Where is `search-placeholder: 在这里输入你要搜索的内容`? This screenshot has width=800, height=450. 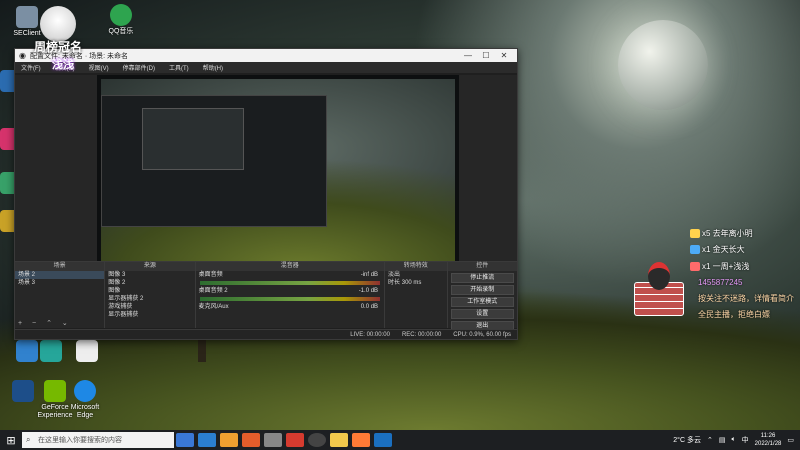 search-placeholder: 在这里输入你要搜索的内容 is located at coordinates (80, 440).